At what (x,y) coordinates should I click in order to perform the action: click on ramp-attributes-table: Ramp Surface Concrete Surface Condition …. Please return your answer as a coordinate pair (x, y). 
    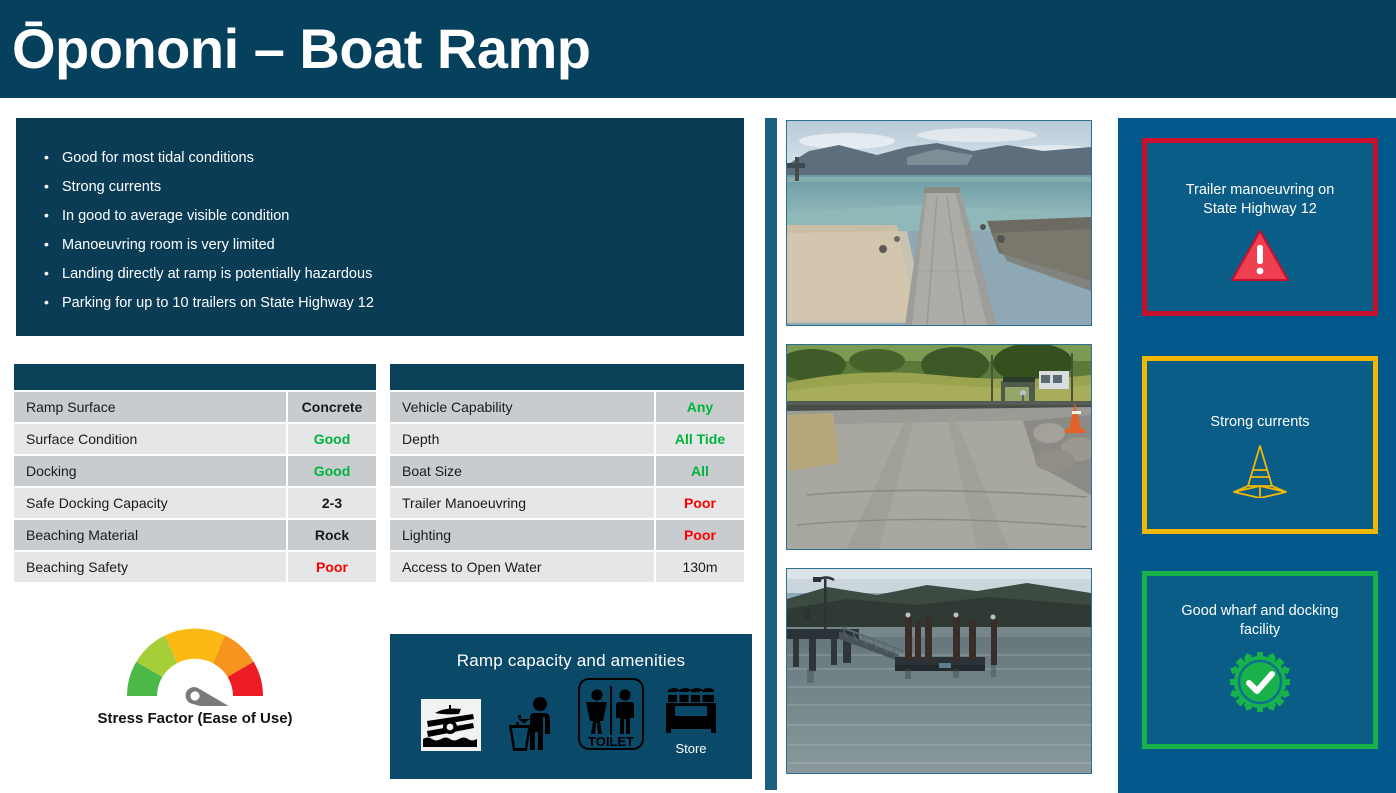
    Looking at the image, I should click on (195, 474).